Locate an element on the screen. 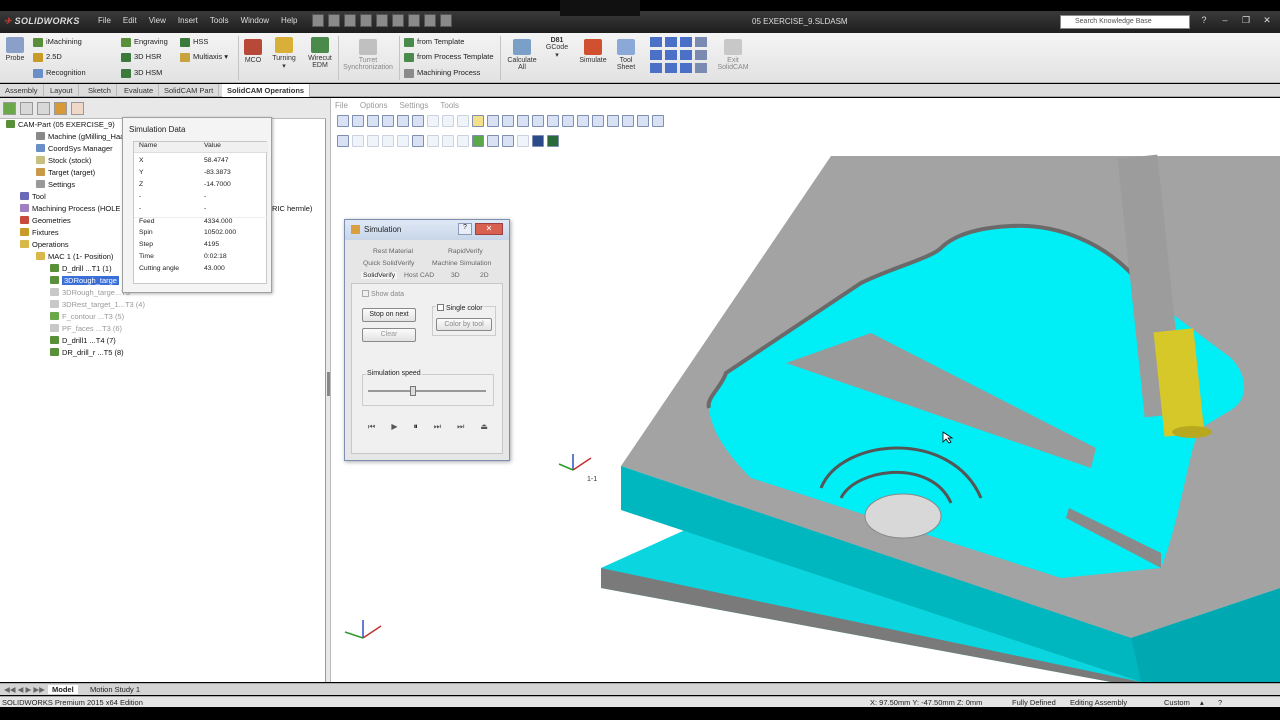 The width and height of the screenshot is (1280, 720). menu-help: Help is located at coordinates (289, 20).